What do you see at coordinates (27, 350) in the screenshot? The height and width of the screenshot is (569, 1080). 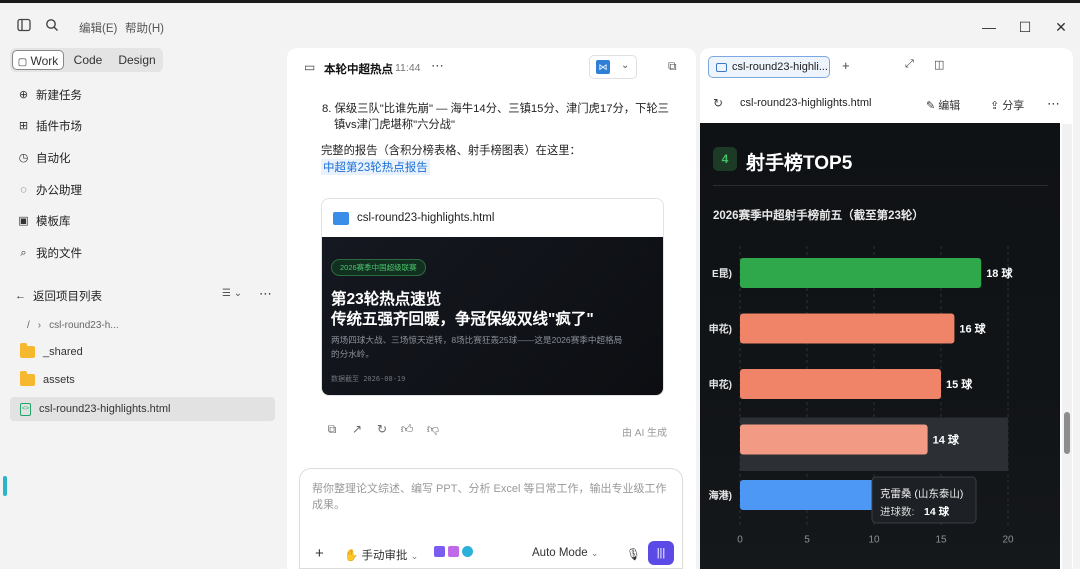 I see `folder-icon` at bounding box center [27, 350].